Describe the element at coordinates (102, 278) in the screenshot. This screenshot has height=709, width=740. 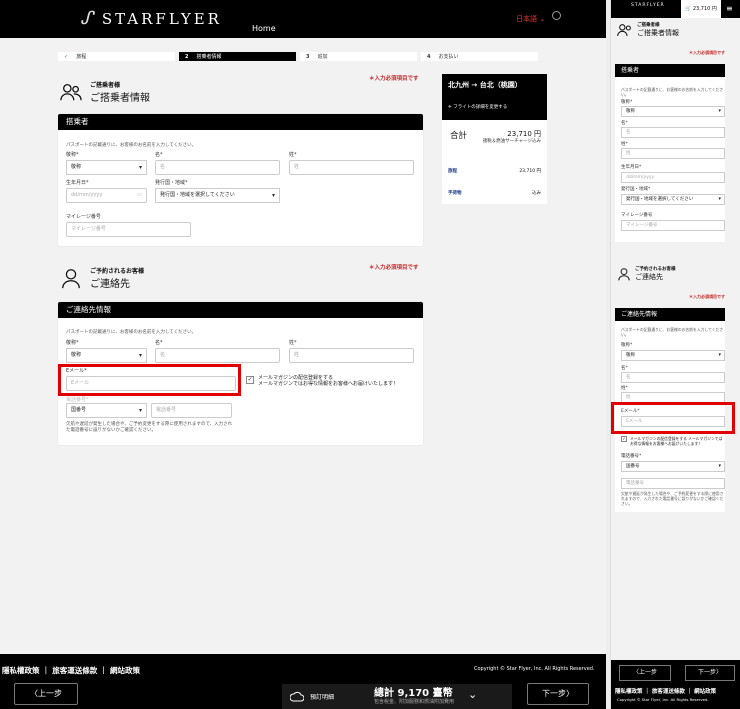
I see `contact-section-header: ご予約されるお客様 ご連絡先` at that location.